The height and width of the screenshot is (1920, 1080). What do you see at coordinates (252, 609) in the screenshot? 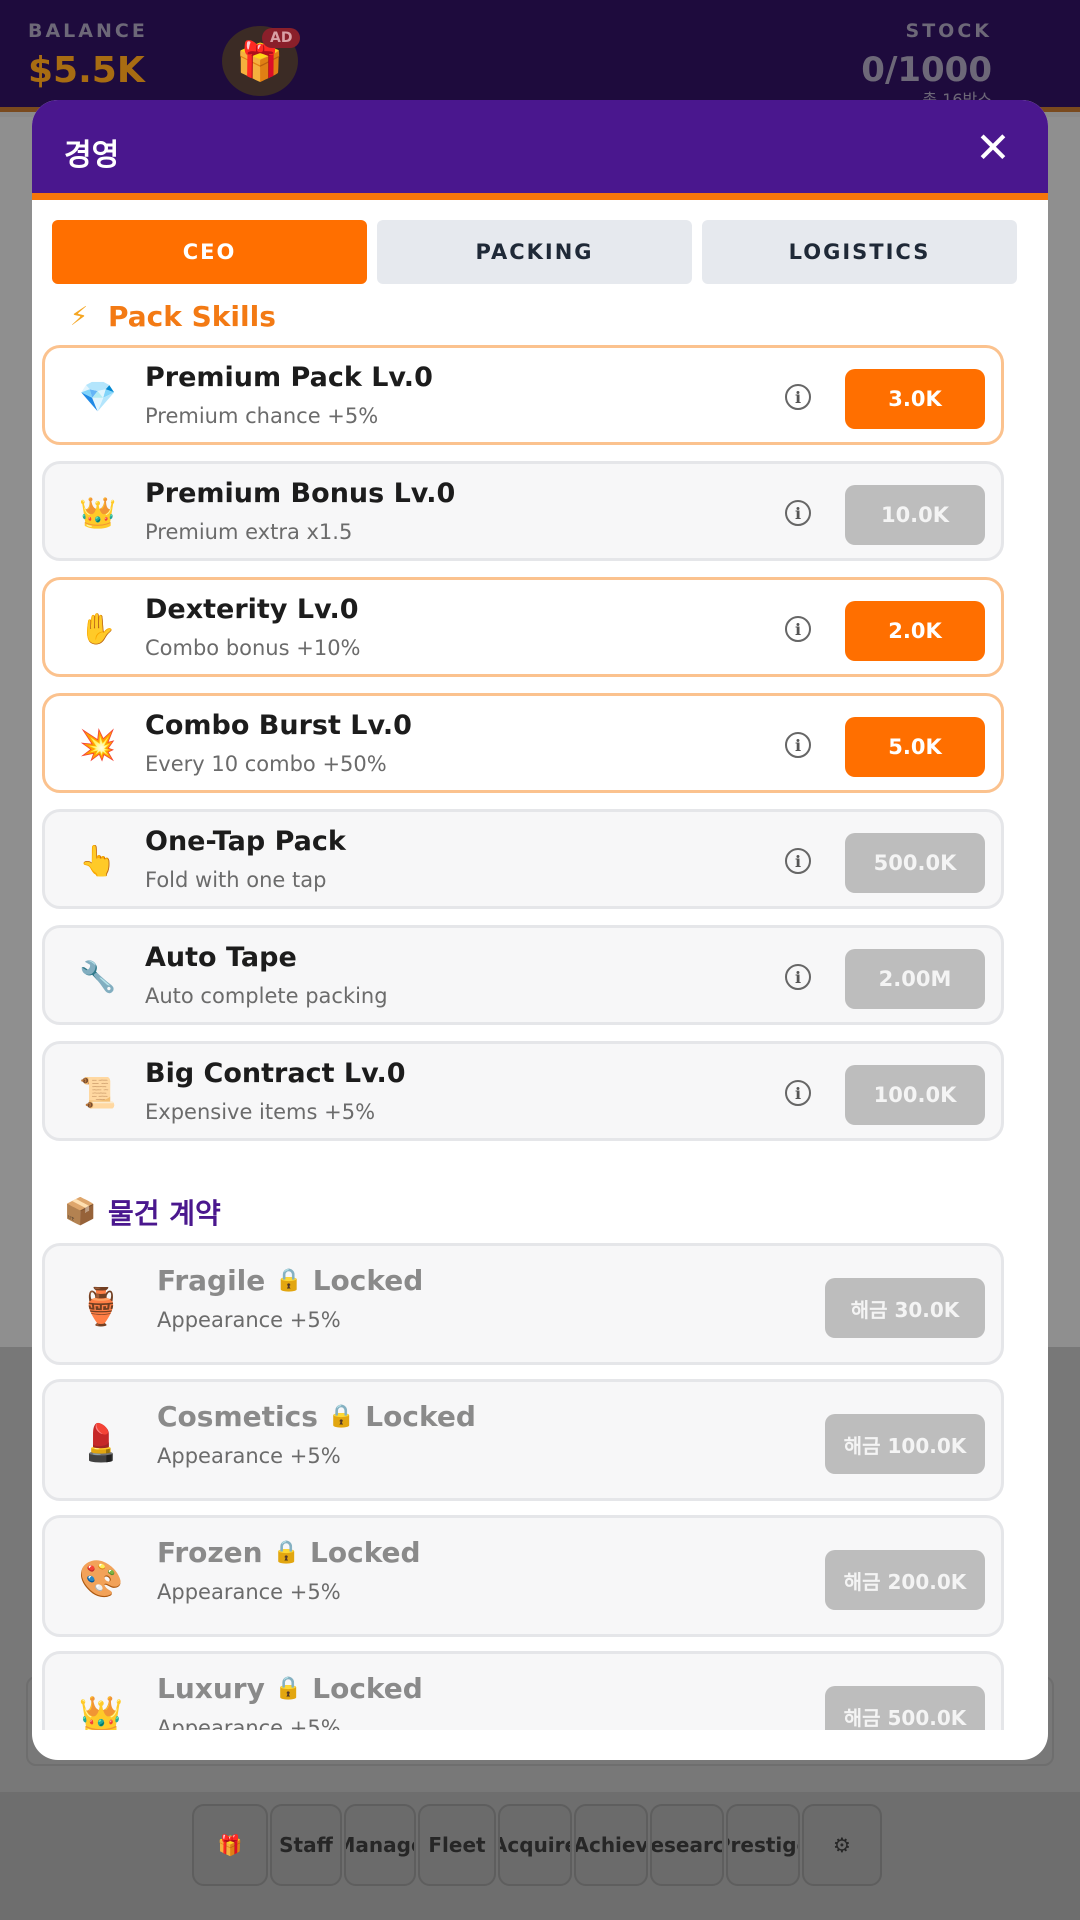
I see `skill-title: Dexterity Lv.0` at bounding box center [252, 609].